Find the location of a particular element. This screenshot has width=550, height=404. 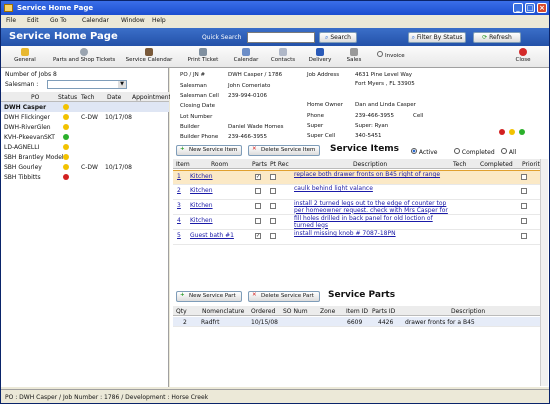

col-so-num: SO Num is located at coordinates (295, 311).